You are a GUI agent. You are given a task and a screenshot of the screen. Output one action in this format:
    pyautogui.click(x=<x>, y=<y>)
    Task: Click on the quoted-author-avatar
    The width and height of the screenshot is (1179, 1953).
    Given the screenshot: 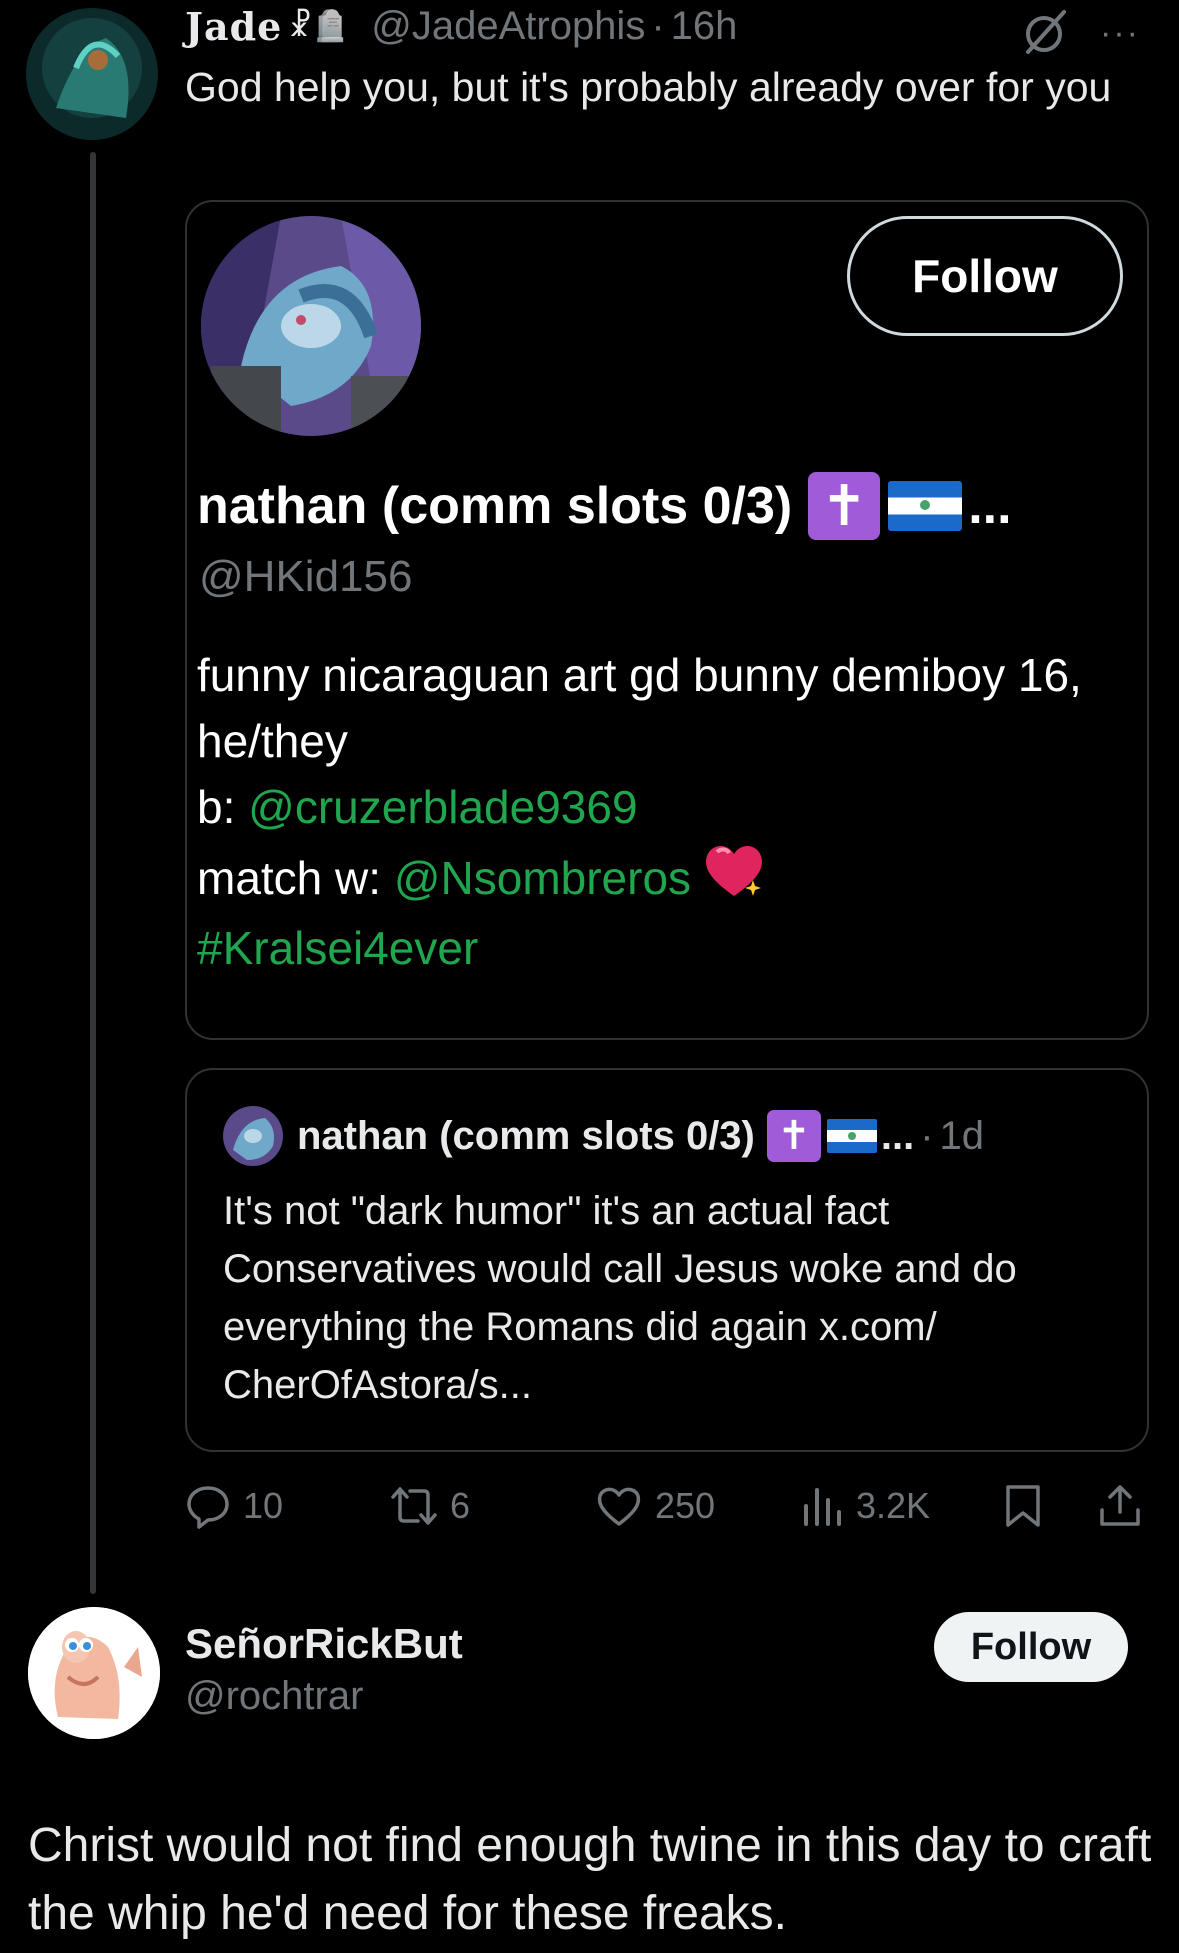 What is the action you would take?
    pyautogui.click(x=253, y=1136)
    